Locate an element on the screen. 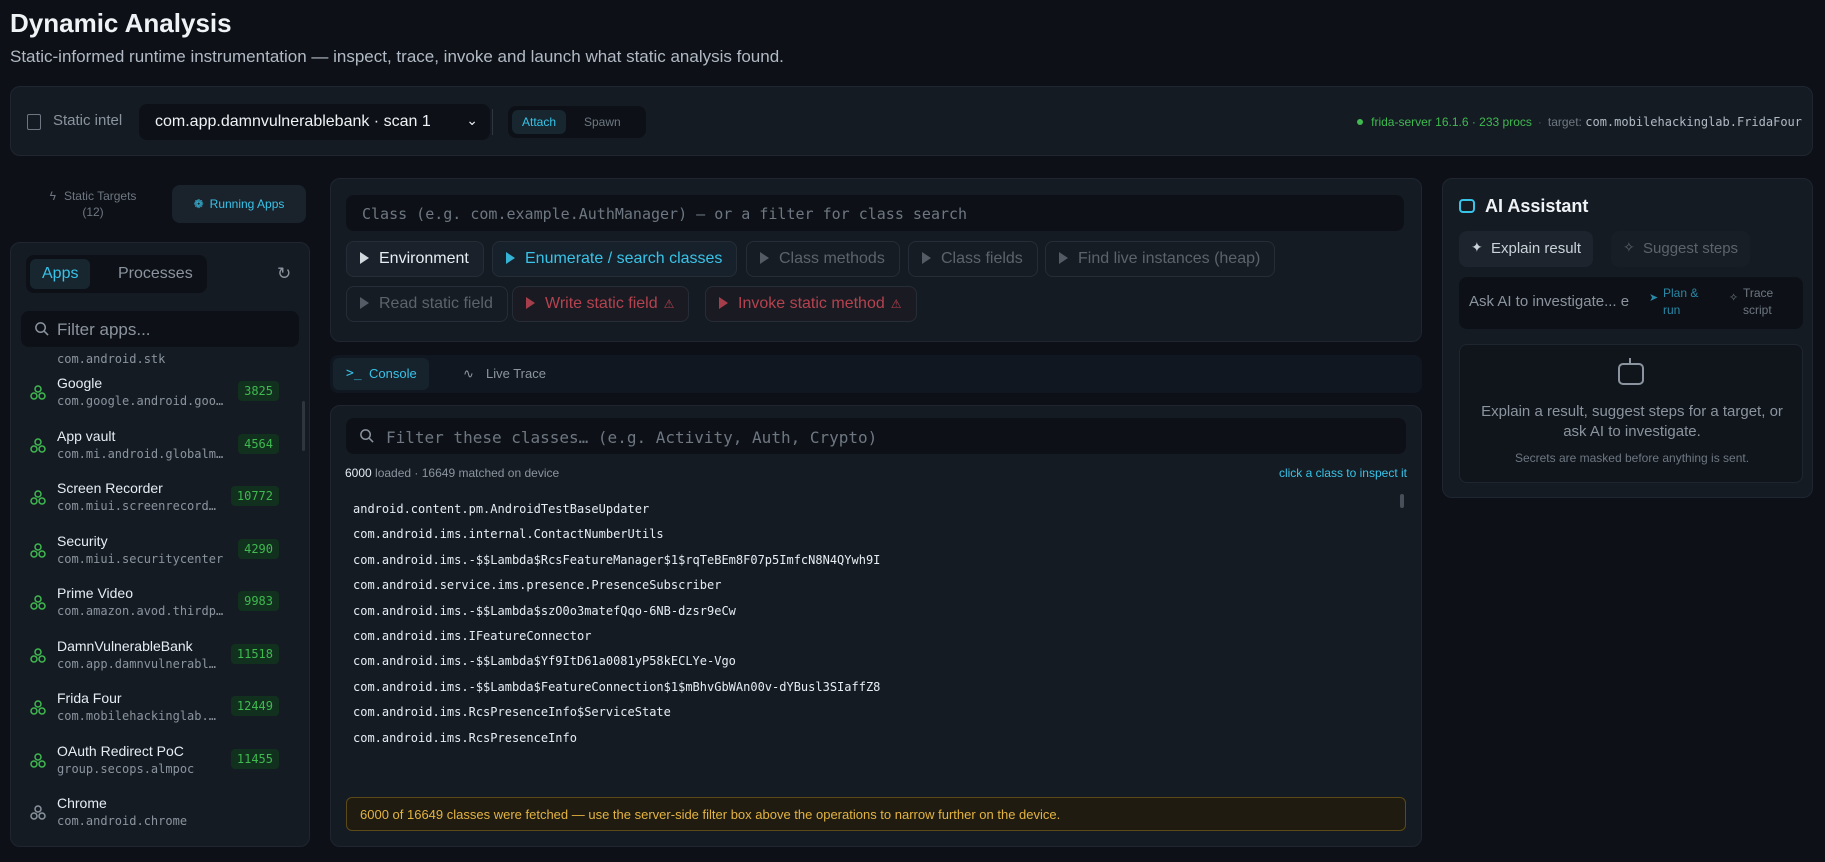  pid-badge: 3825 is located at coordinates (258, 391).